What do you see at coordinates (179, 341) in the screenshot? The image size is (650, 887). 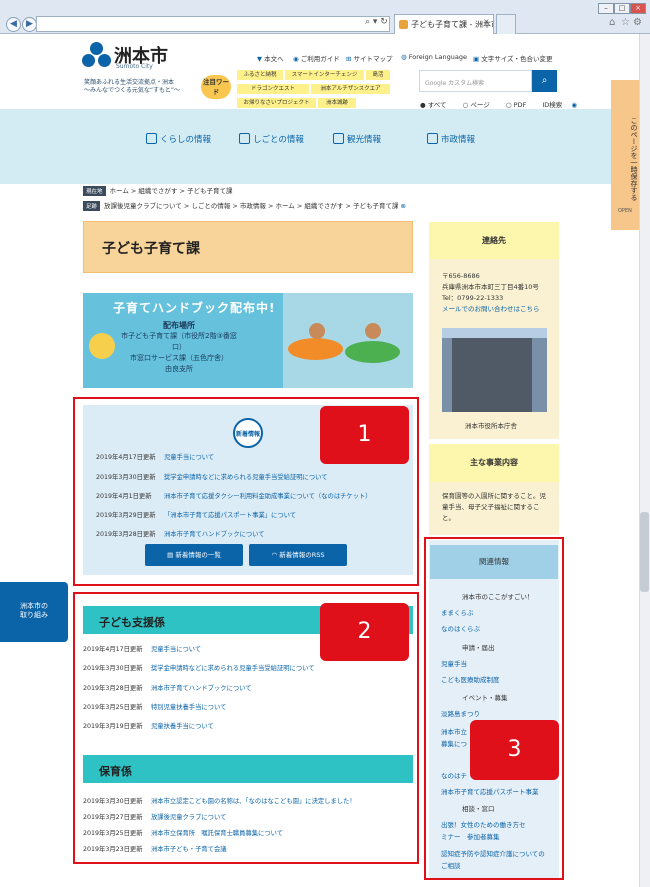 I see `banner-line: 市子ども子育て課（市役所2階③番窓口）` at bounding box center [179, 341].